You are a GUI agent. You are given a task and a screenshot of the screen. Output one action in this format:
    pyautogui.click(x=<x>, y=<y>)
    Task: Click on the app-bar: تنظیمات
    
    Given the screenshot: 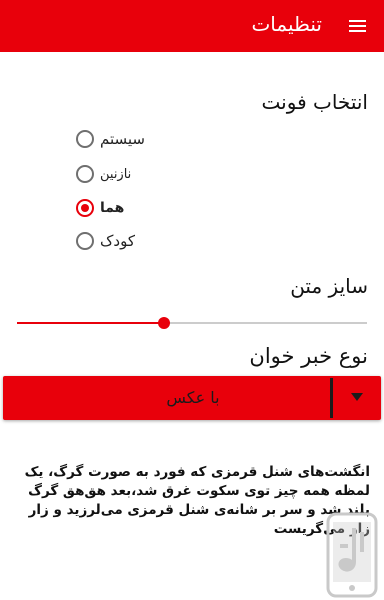 What is the action you would take?
    pyautogui.click(x=192, y=26)
    